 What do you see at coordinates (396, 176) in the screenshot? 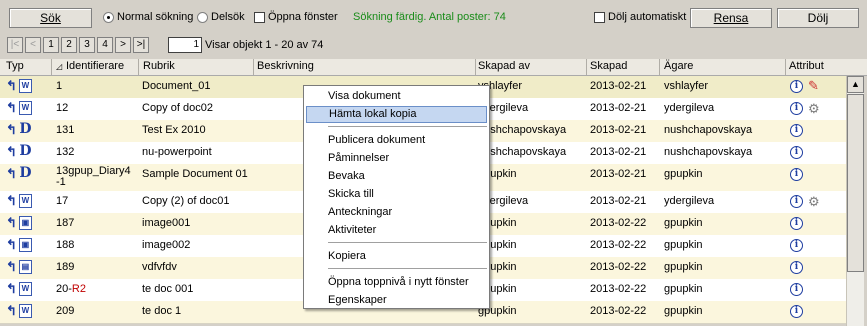
I see `menu-item: Bevaka` at bounding box center [396, 176].